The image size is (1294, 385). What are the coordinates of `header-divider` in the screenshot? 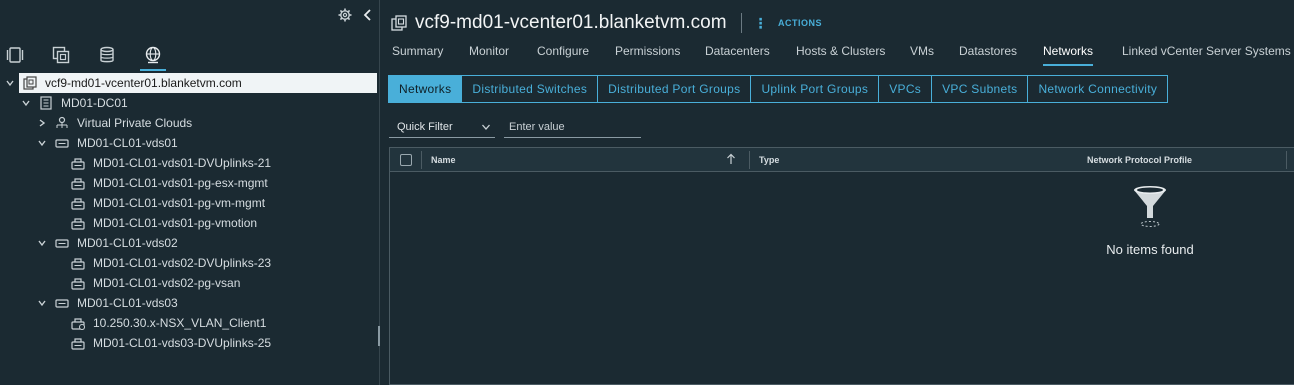 It's located at (741, 23).